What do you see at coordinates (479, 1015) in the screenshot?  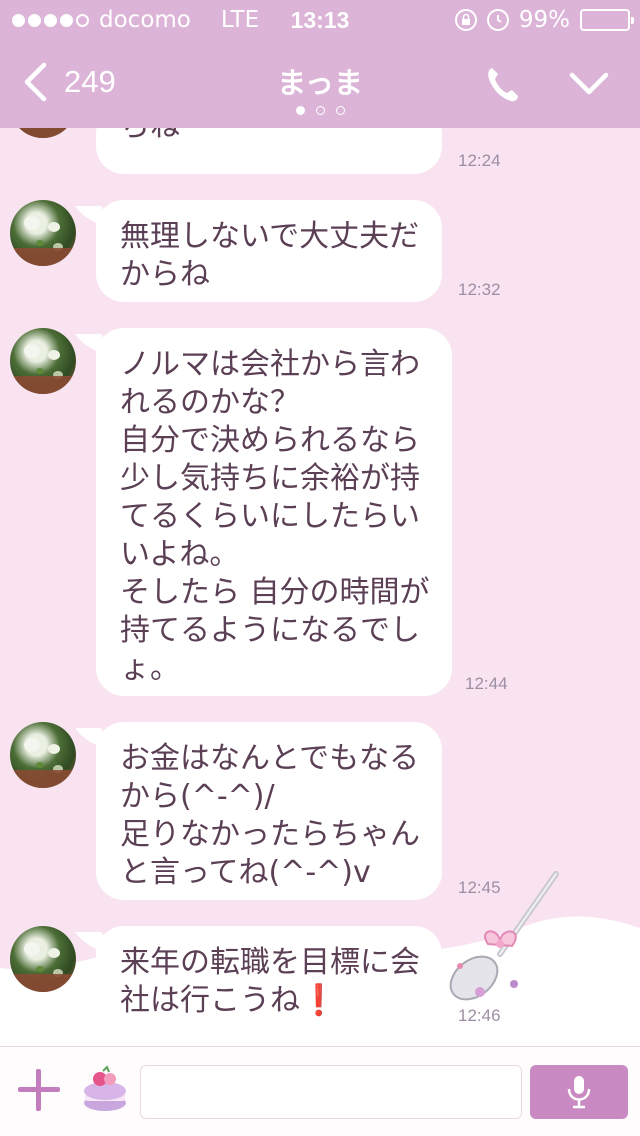 I see `message-time: 12:46` at bounding box center [479, 1015].